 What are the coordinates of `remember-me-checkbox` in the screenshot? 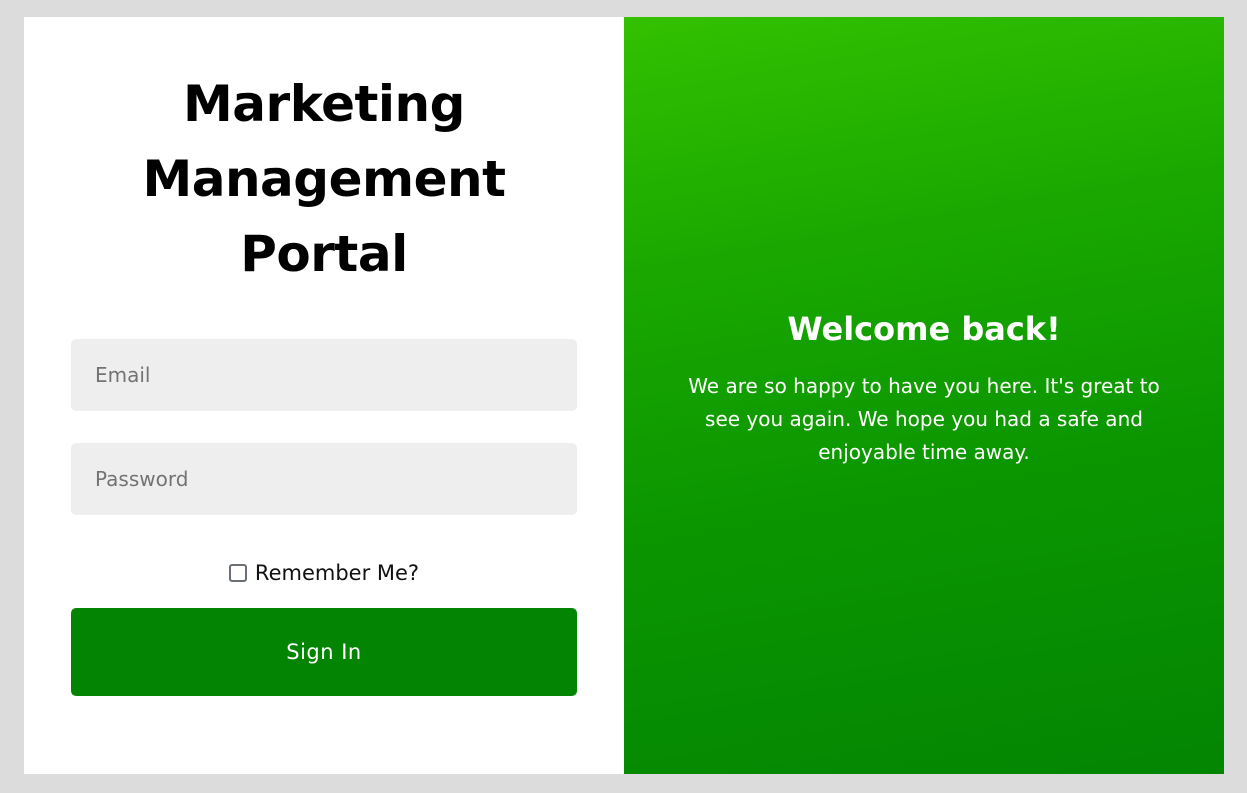 It's located at (237, 573).